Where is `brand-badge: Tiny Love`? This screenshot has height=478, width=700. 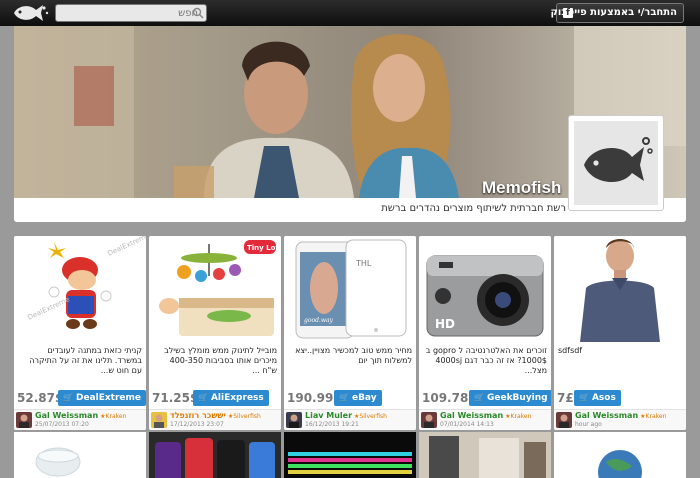
brand-badge: Tiny Love is located at coordinates (264, 248).